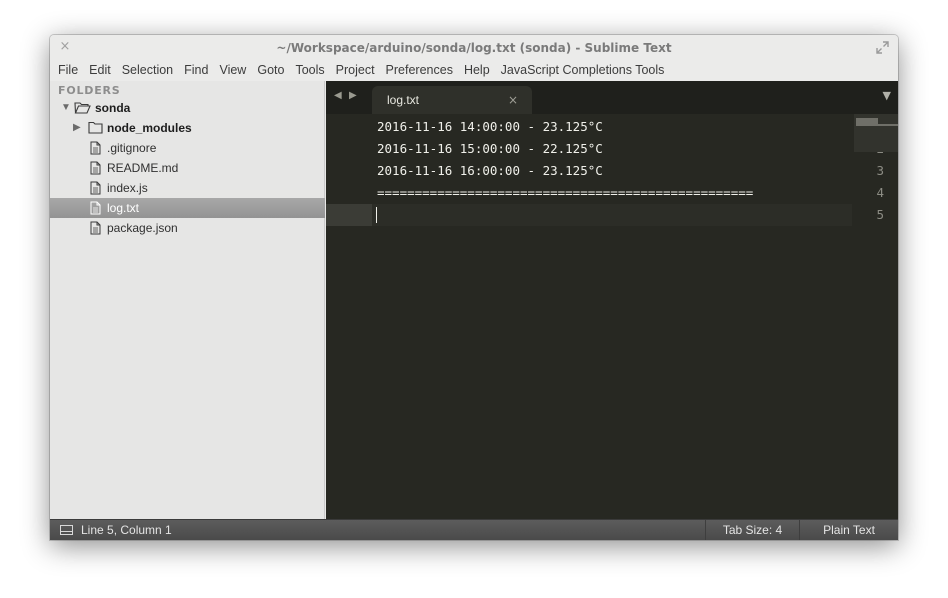 The image size is (948, 598). What do you see at coordinates (270, 70) in the screenshot?
I see `menu-goto: Goto` at bounding box center [270, 70].